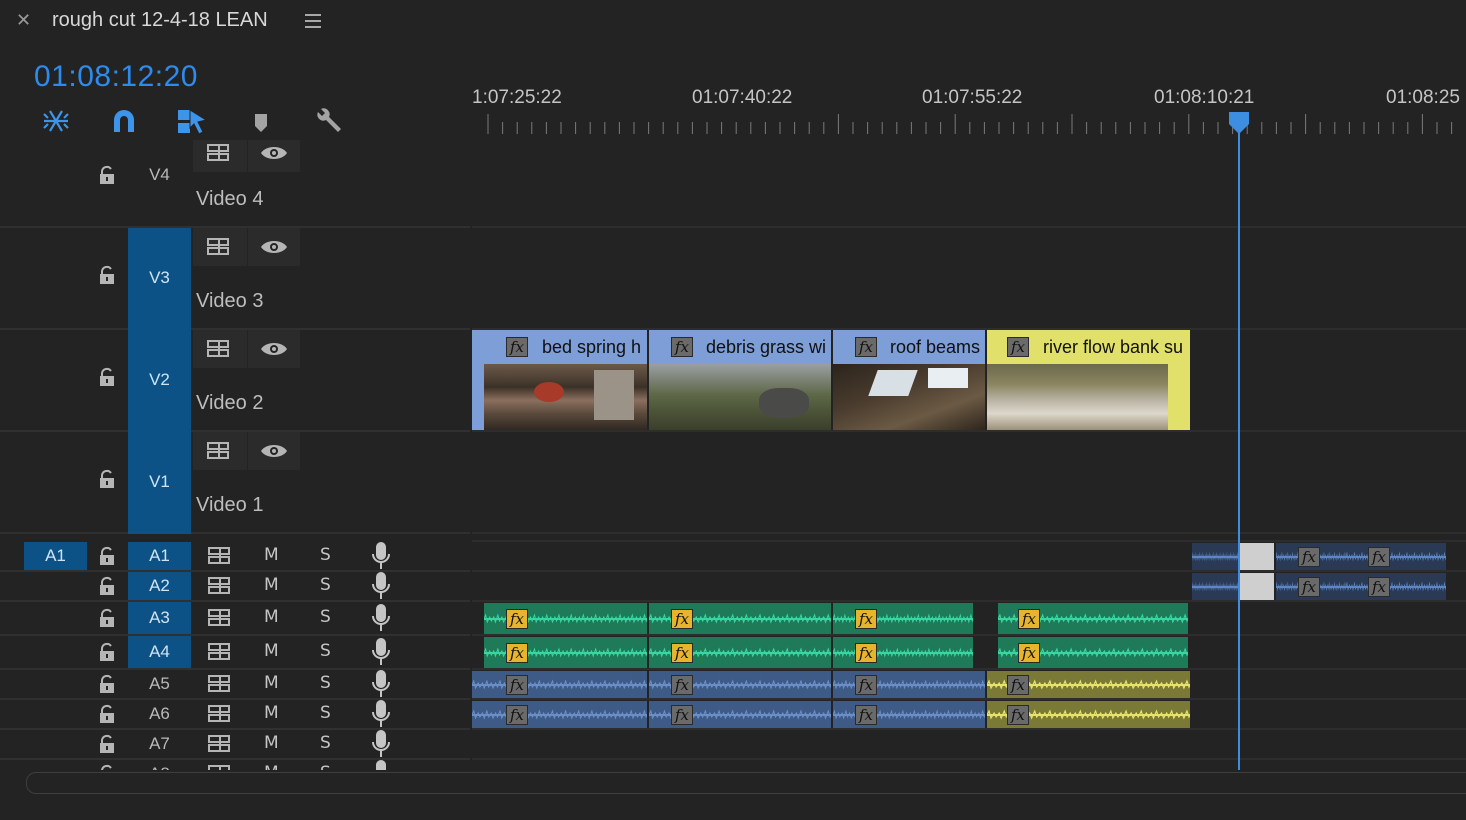  Describe the element at coordinates (159, 483) in the screenshot. I see `track-target-toggle: V1` at that location.